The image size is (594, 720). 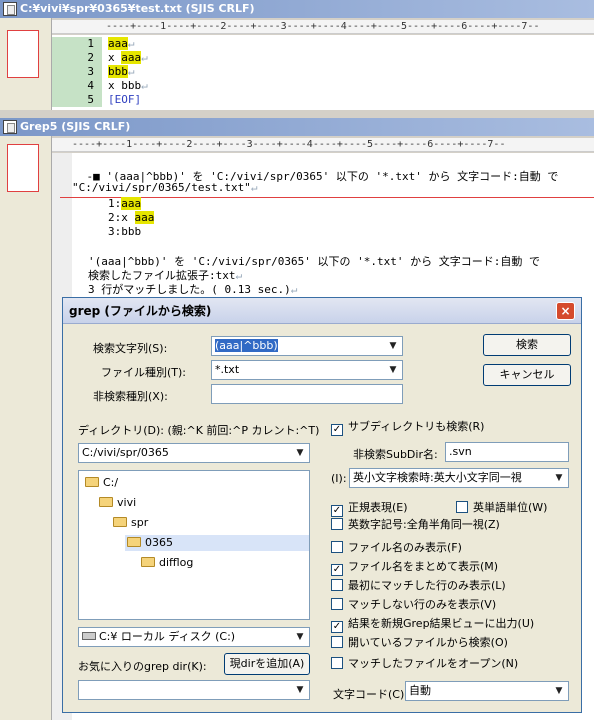 What do you see at coordinates (121, 71) in the screenshot?
I see `editor-line: bbb↵` at bounding box center [121, 71].